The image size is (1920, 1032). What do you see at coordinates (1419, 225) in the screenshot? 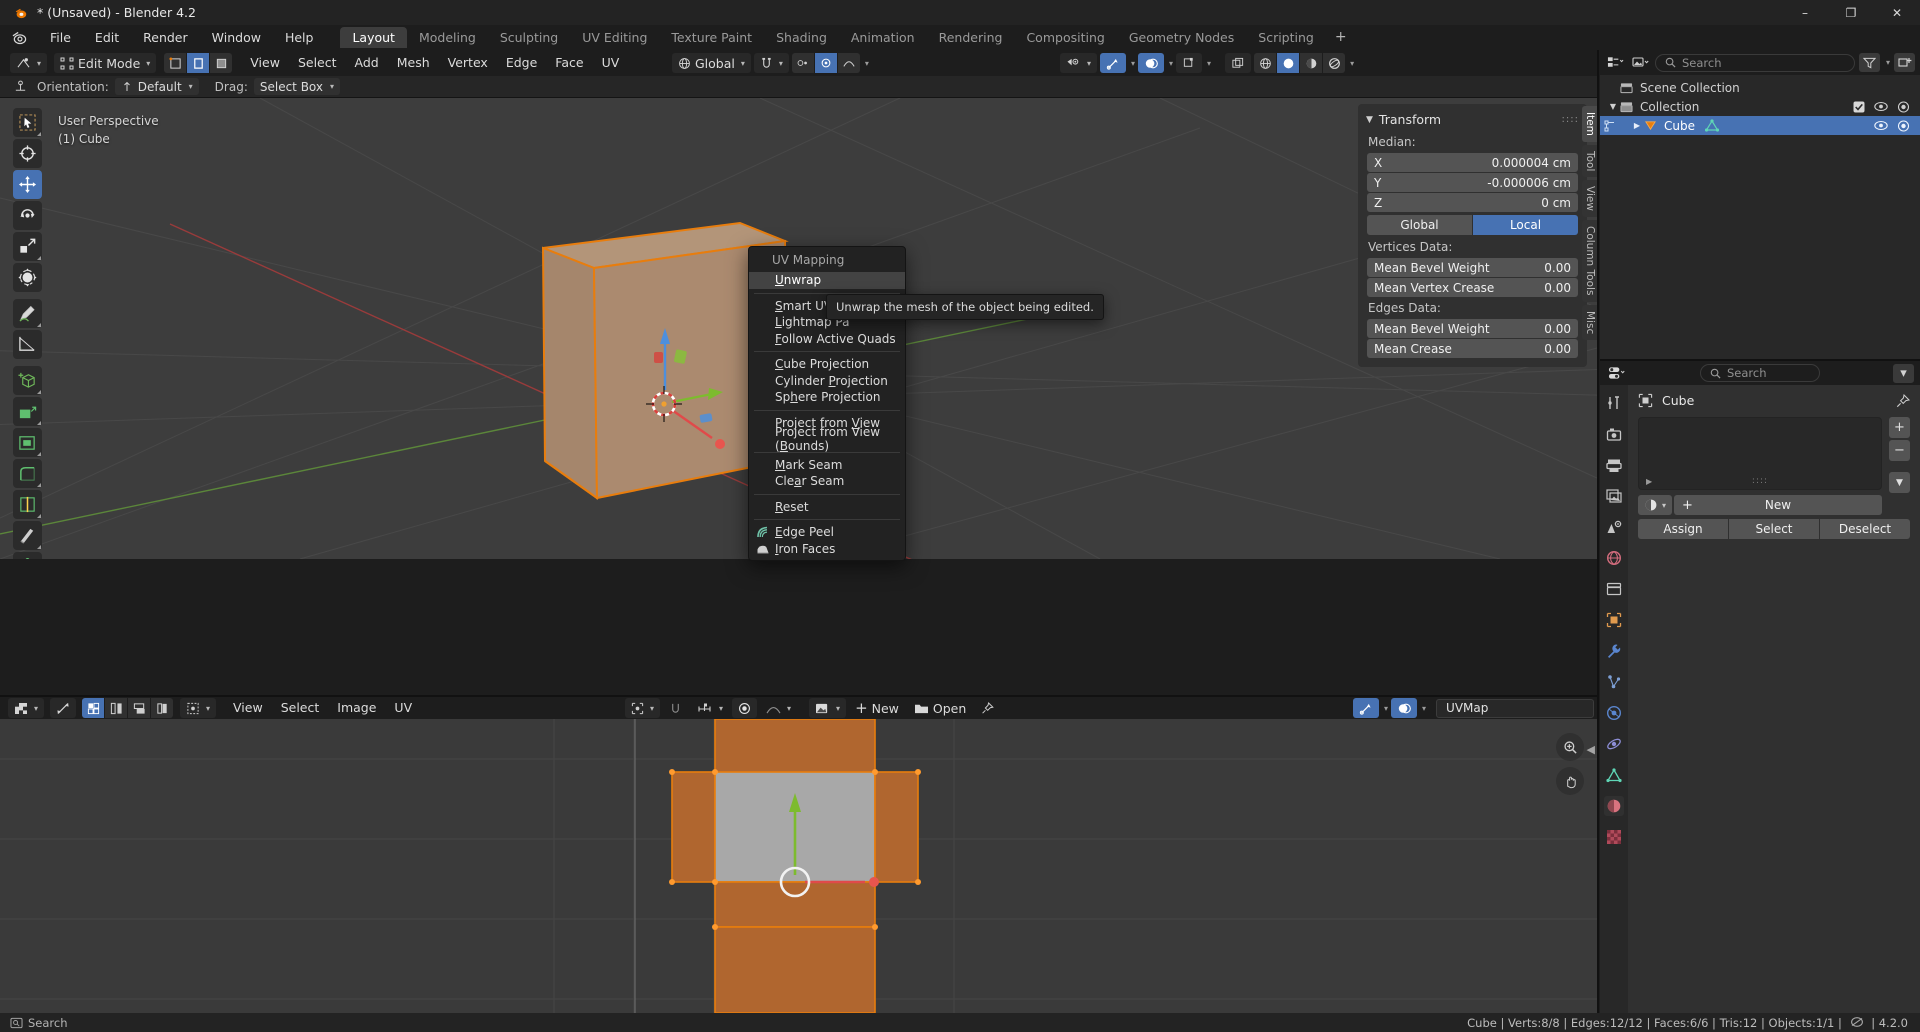
I see `global-space-button: Global` at bounding box center [1419, 225].